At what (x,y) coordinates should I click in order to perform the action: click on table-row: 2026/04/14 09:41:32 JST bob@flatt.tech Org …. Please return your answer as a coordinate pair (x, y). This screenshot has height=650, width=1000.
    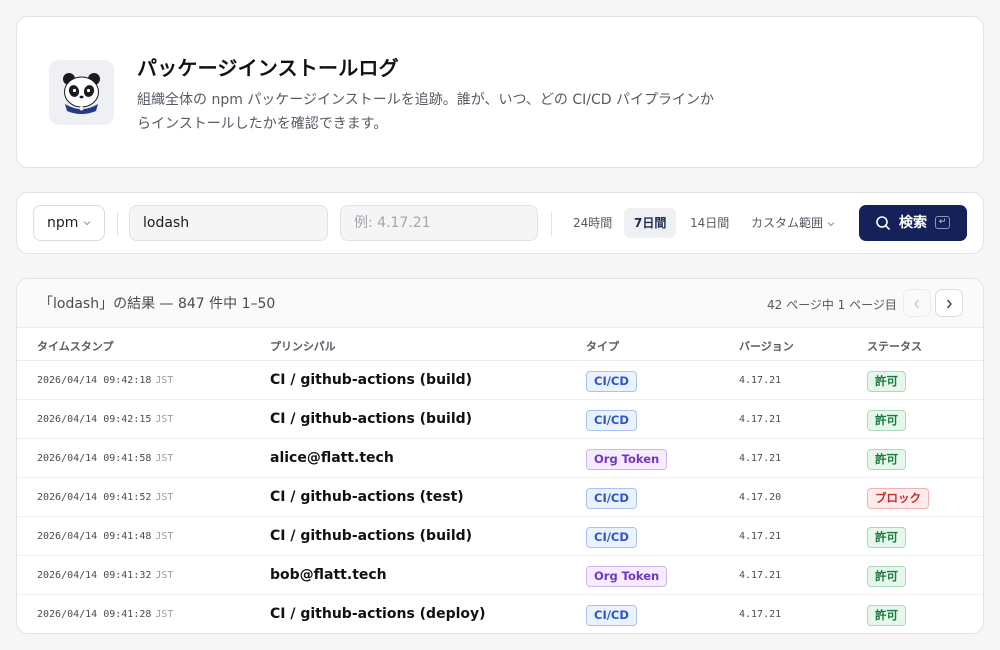
    Looking at the image, I should click on (500, 575).